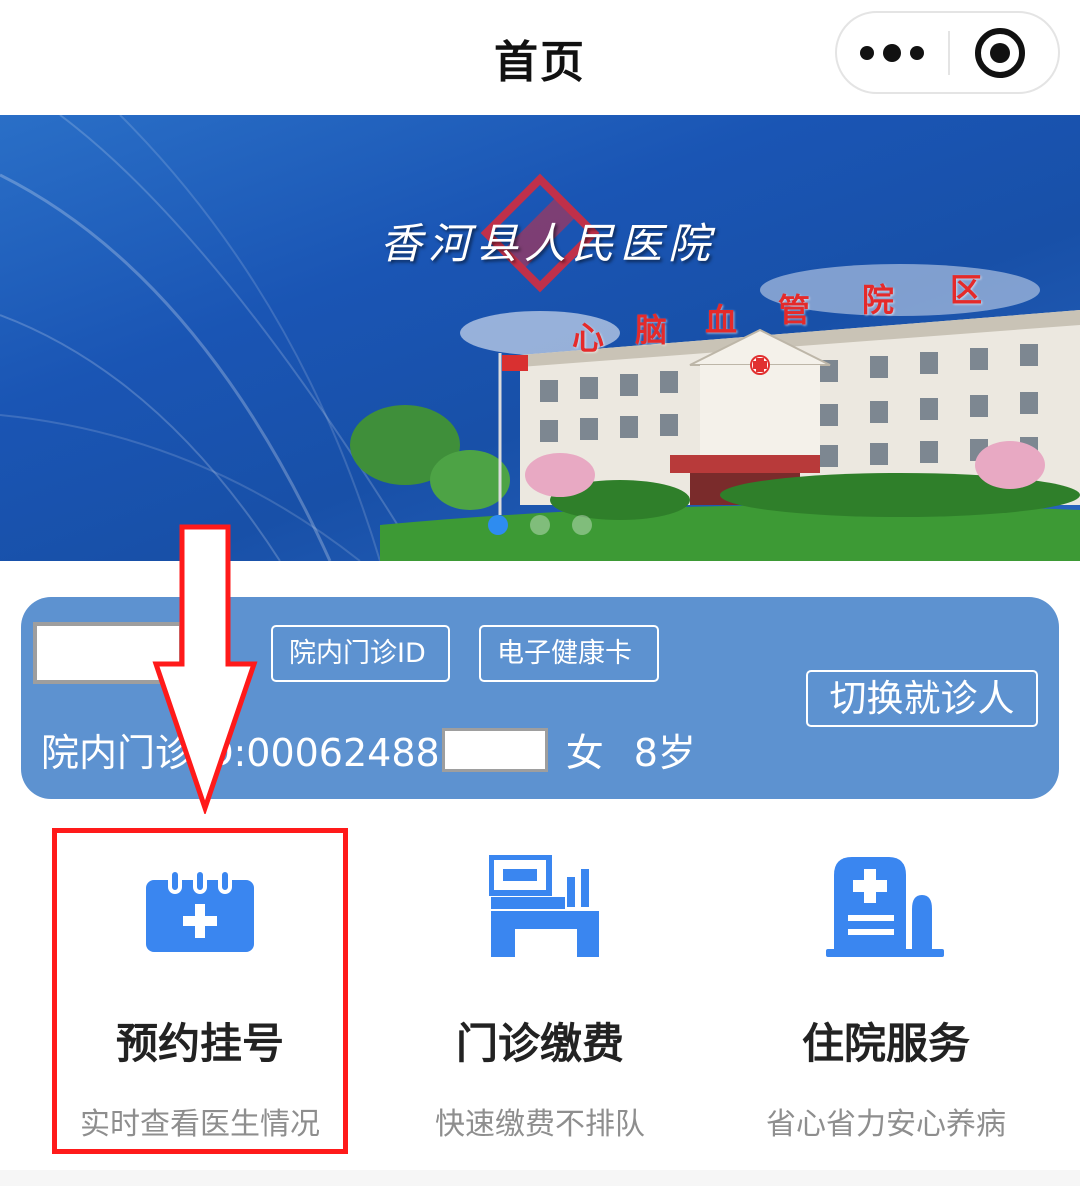 The width and height of the screenshot is (1080, 1186). What do you see at coordinates (360, 653) in the screenshot?
I see `outpatient-id-button: 院内门诊ID` at bounding box center [360, 653].